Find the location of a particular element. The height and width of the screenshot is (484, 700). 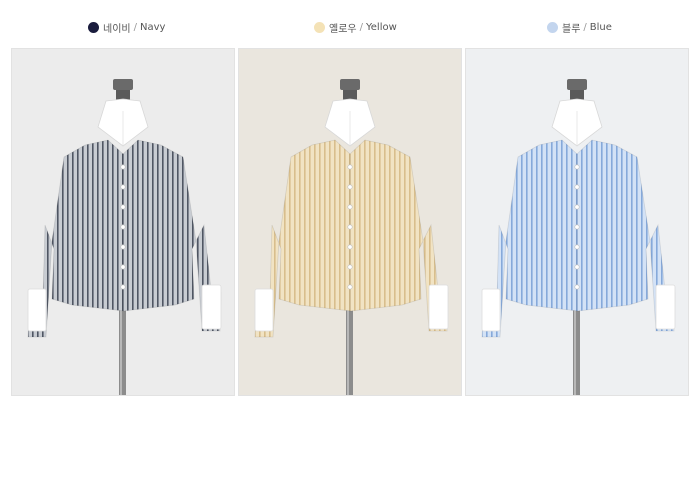

color-swatch-yellow is located at coordinates (319, 27).